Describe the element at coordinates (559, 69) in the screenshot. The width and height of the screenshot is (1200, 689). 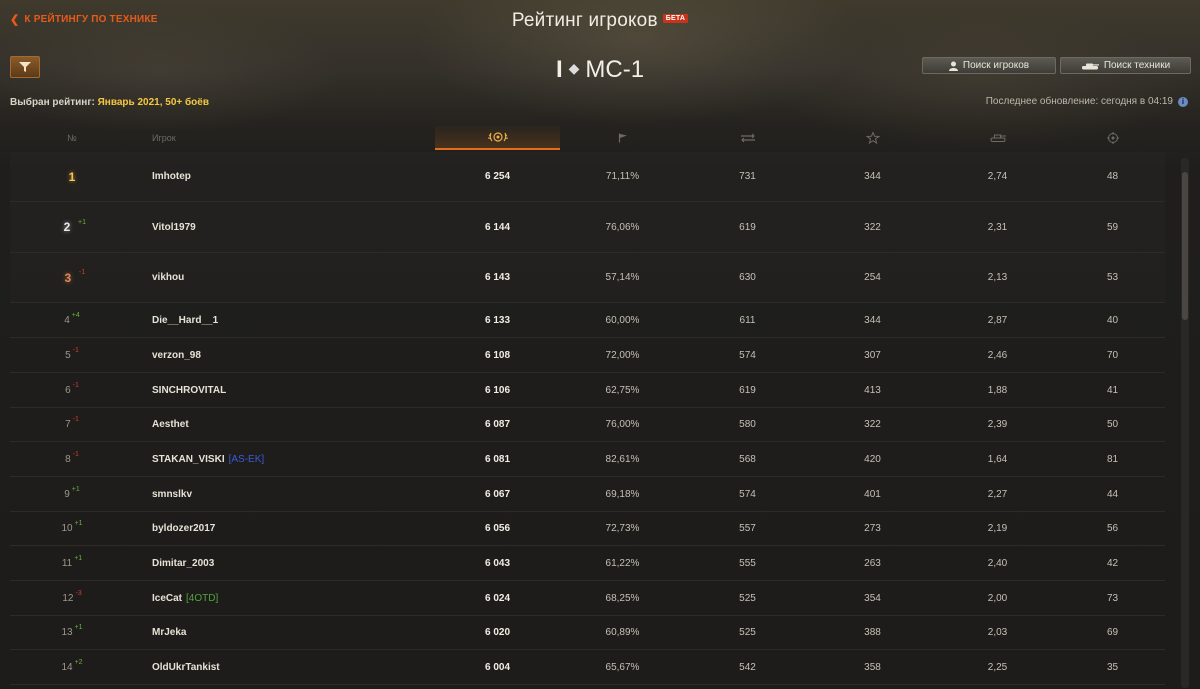
I see `vehicle-tier: I` at that location.